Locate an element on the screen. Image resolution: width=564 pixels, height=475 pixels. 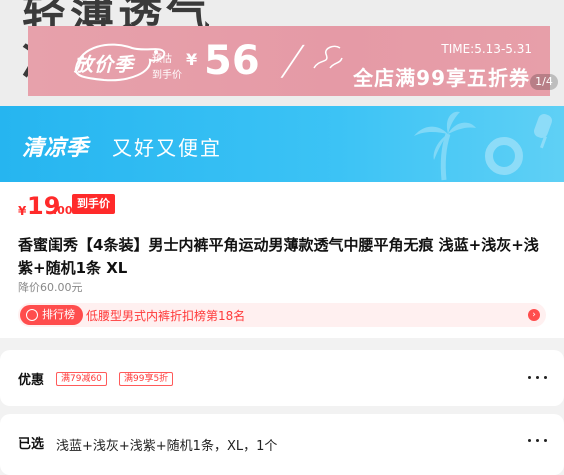
promo-currency: ¥ is located at coordinates (192, 59).